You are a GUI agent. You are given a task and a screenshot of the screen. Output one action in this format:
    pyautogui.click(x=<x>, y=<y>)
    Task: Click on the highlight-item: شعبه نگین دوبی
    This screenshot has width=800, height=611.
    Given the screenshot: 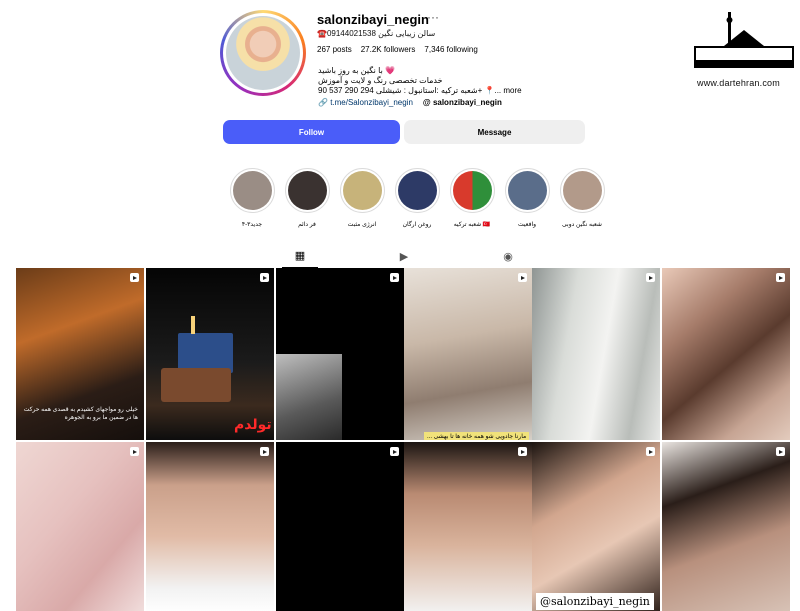 What is the action you would take?
    pyautogui.click(x=582, y=198)
    